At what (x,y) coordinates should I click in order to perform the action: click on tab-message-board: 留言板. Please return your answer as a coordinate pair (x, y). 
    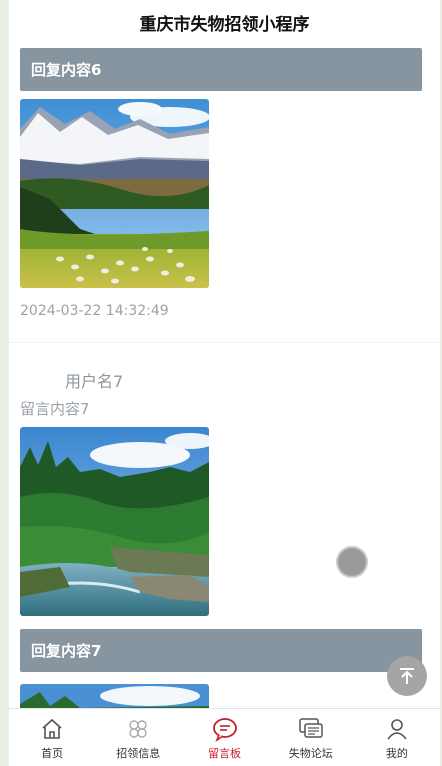
    Looking at the image, I should click on (224, 737).